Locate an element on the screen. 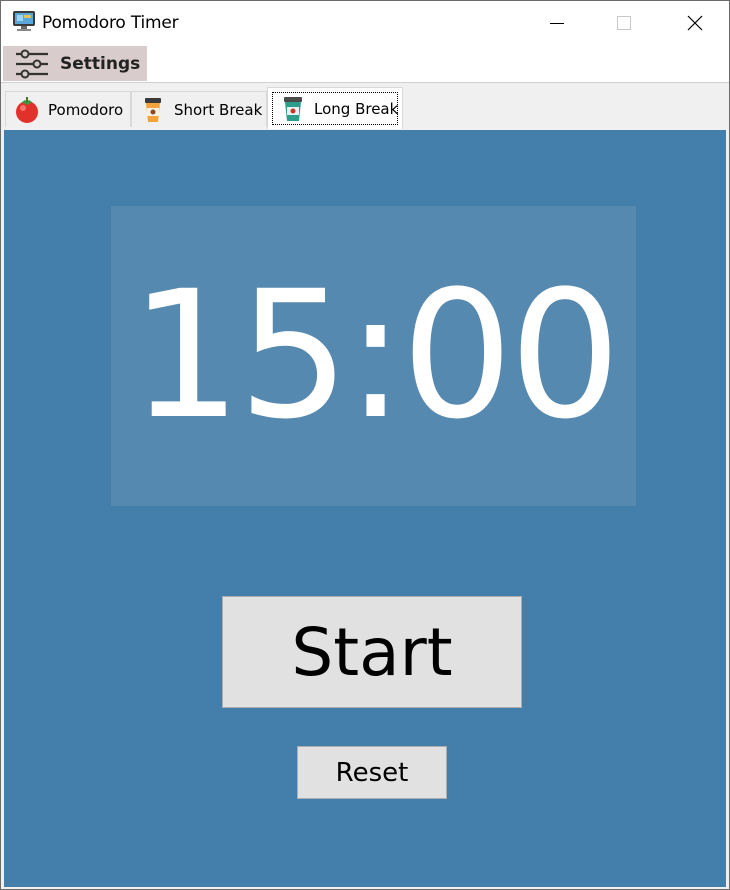 This screenshot has height=890, width=730. maximize-button is located at coordinates (624, 23).